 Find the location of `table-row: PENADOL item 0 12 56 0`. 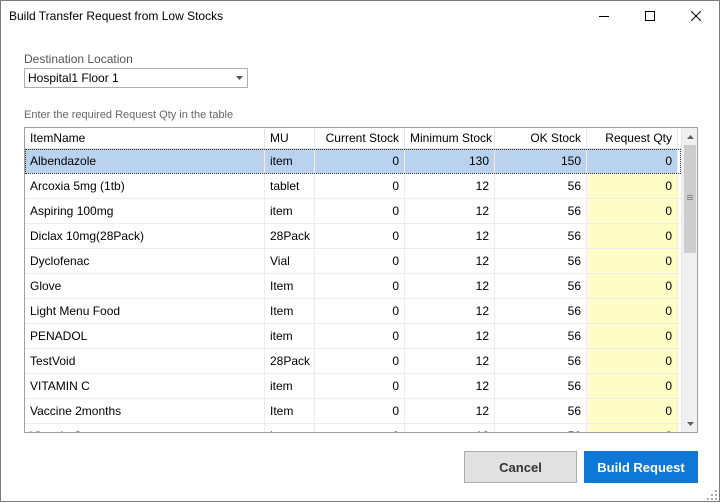

table-row: PENADOL item 0 12 56 0 is located at coordinates (353, 336).